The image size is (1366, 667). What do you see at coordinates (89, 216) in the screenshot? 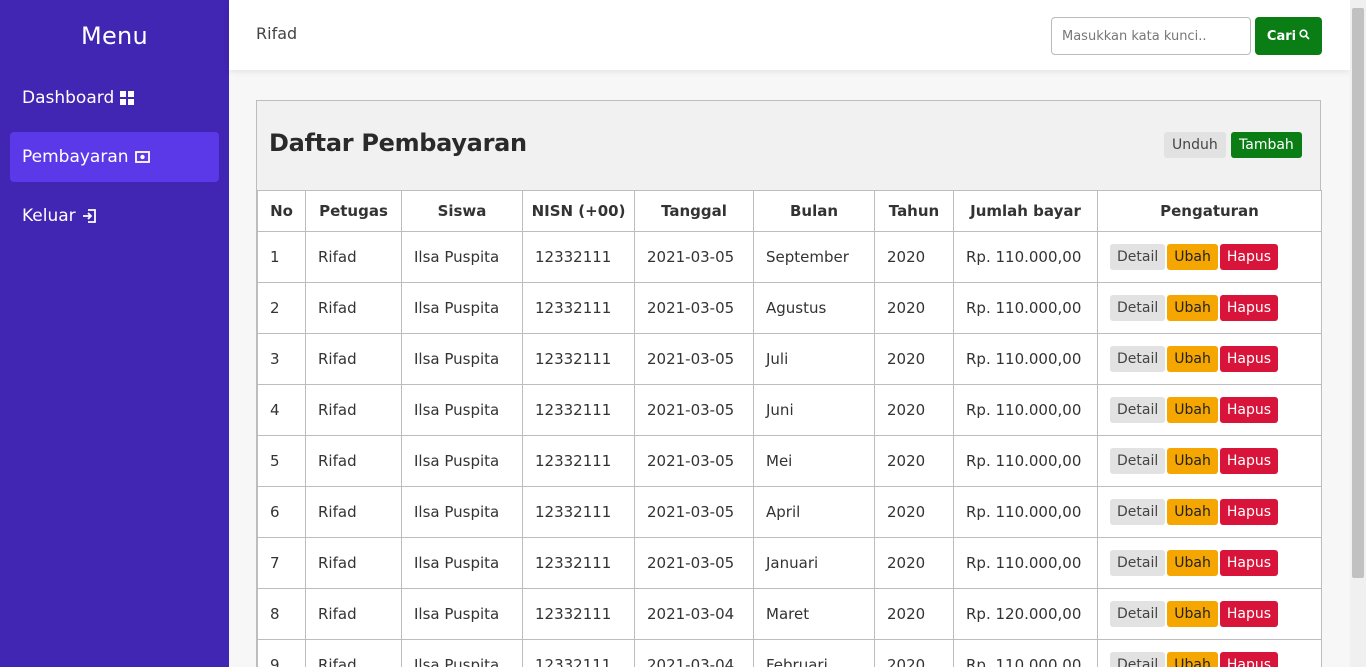
I see `logout-icon` at bounding box center [89, 216].